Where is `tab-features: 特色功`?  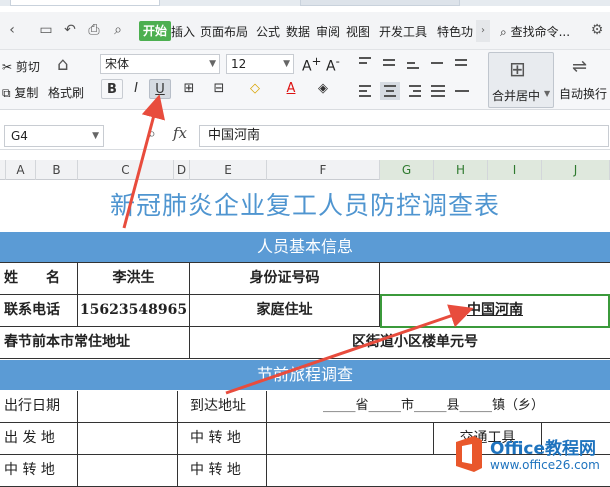
tab-features: 特色功 is located at coordinates (455, 31).